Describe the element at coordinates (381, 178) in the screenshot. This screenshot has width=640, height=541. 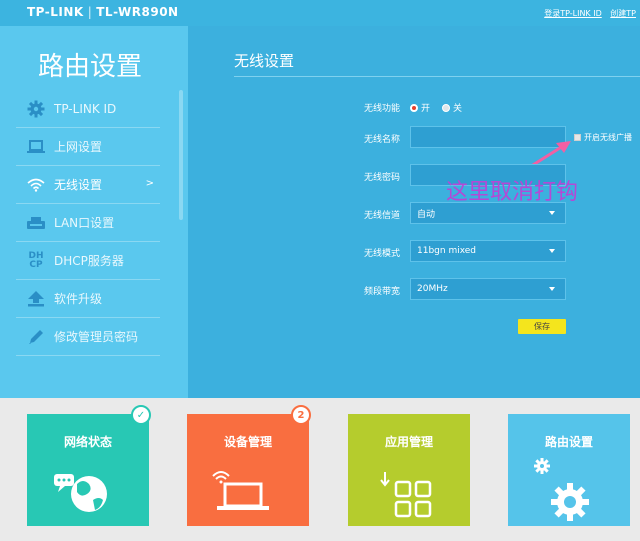
I see `password-label: 无线密码` at that location.